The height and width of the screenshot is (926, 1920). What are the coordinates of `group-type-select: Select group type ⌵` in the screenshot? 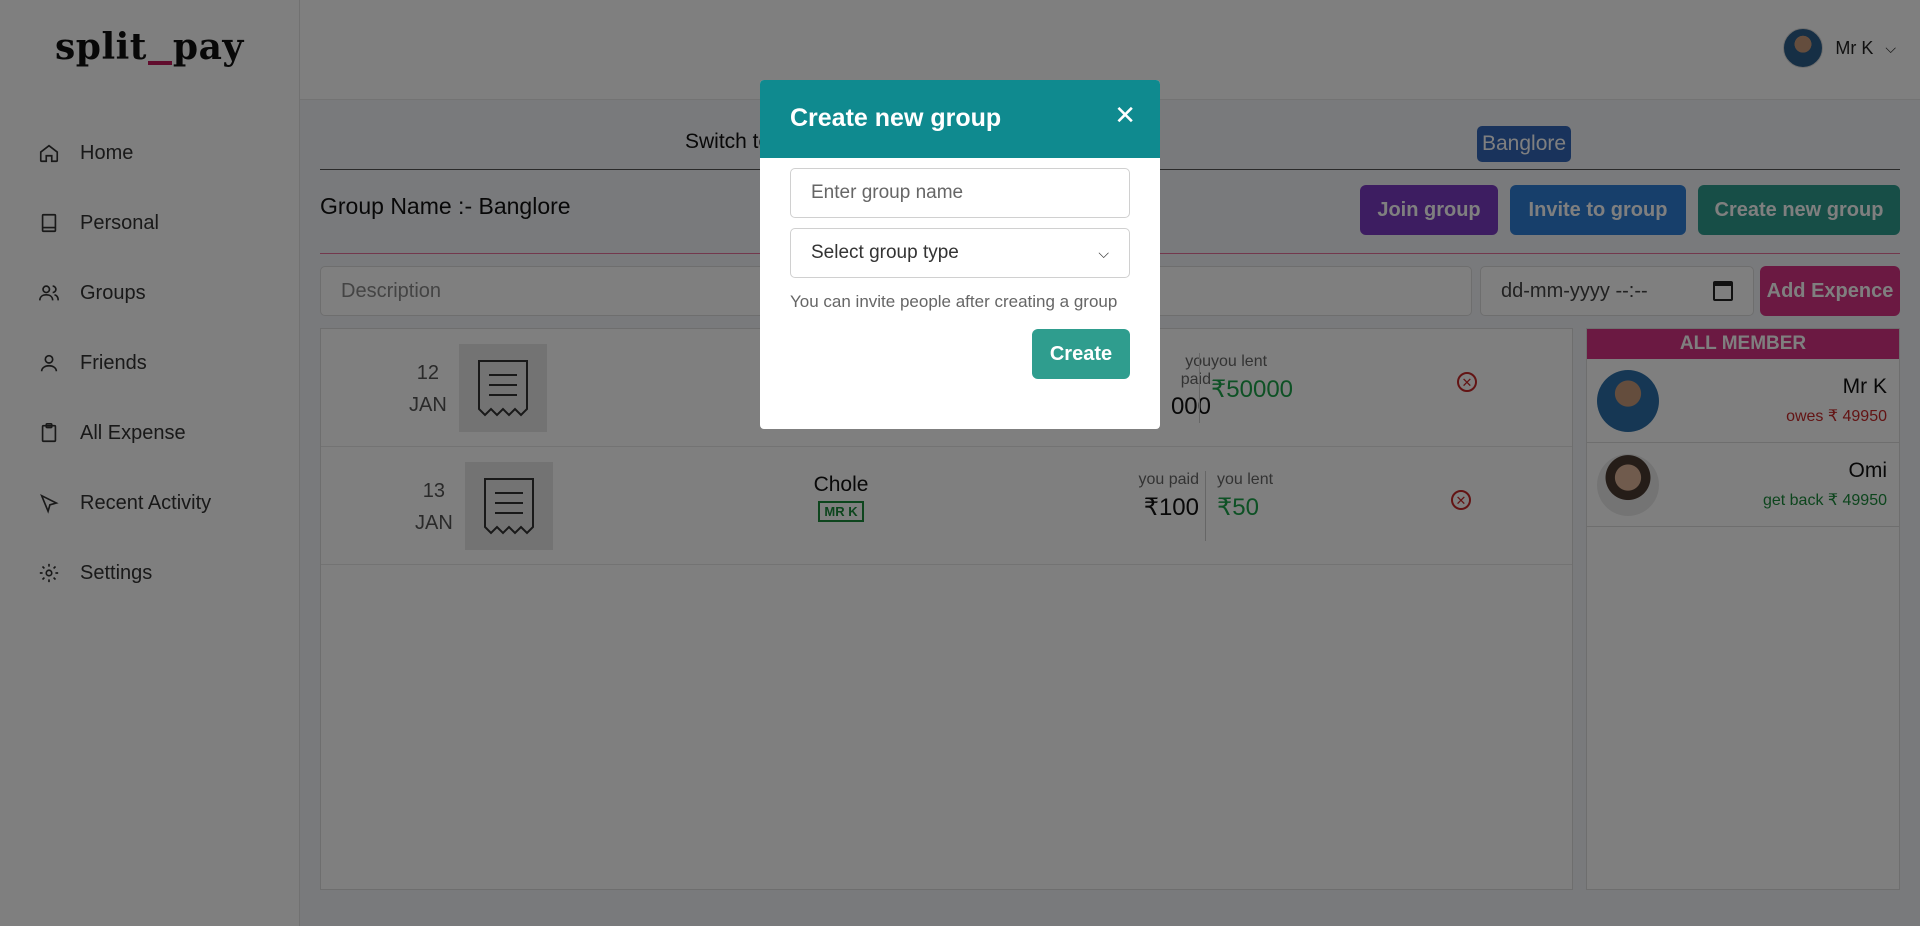 It's located at (960, 253).